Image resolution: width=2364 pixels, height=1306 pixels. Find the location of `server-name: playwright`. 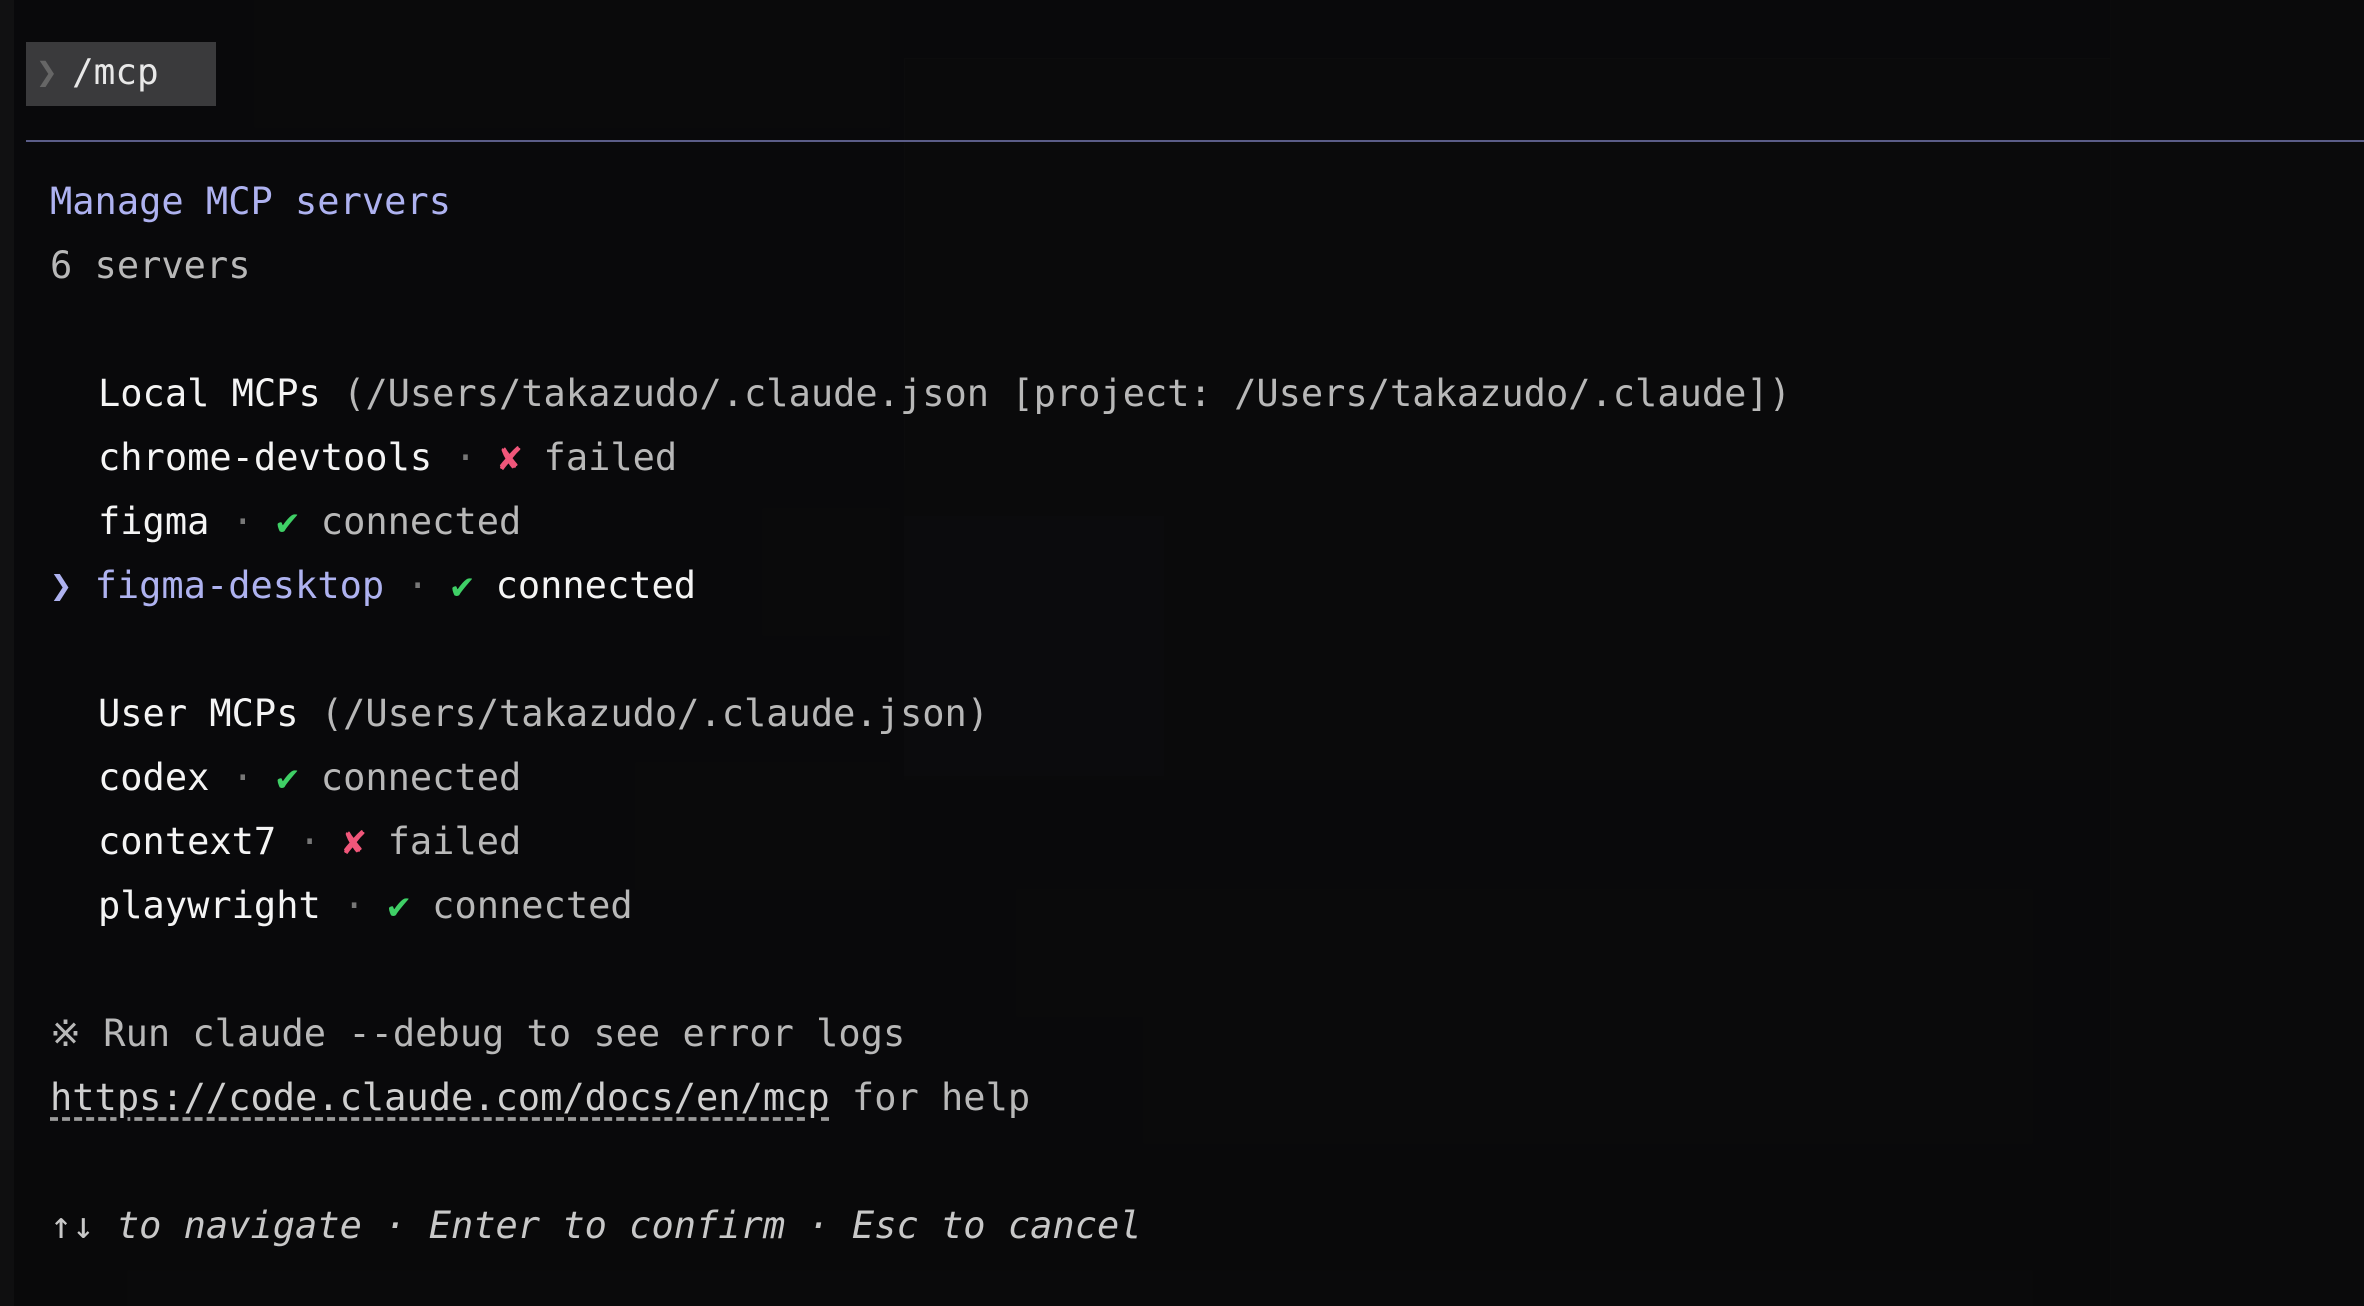

server-name: playwright is located at coordinates (209, 905).